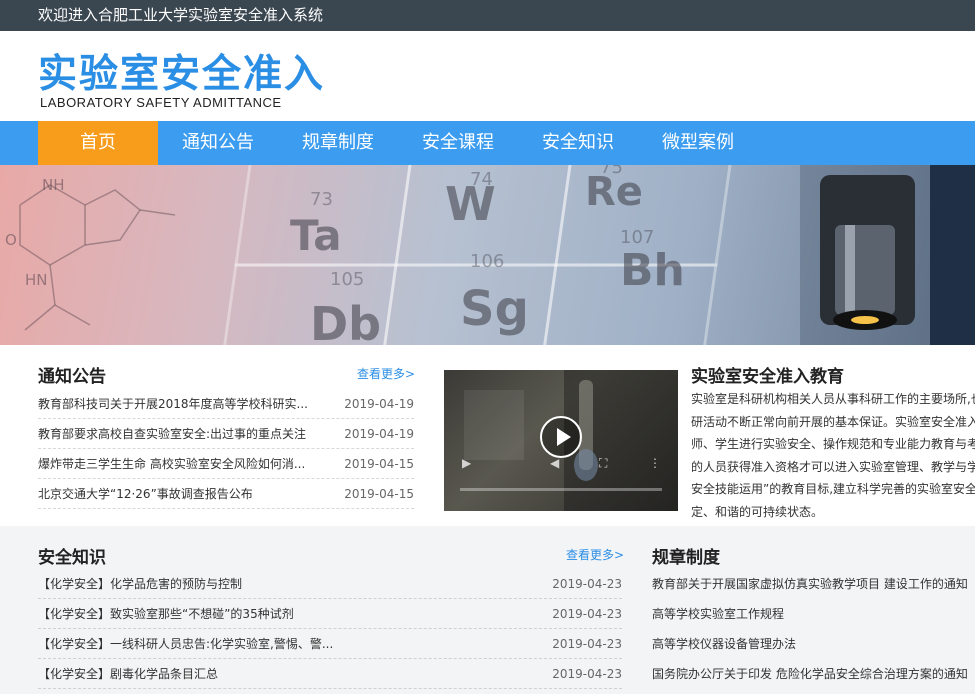 This screenshot has height=694, width=975. I want to click on video-progress-bar, so click(561, 489).